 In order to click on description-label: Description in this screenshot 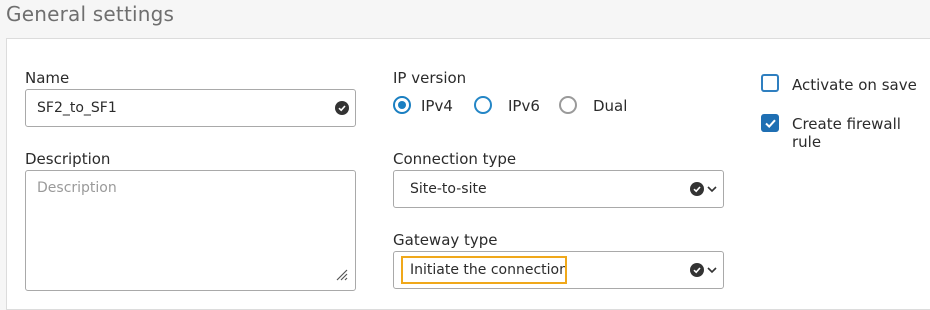, I will do `click(68, 159)`.